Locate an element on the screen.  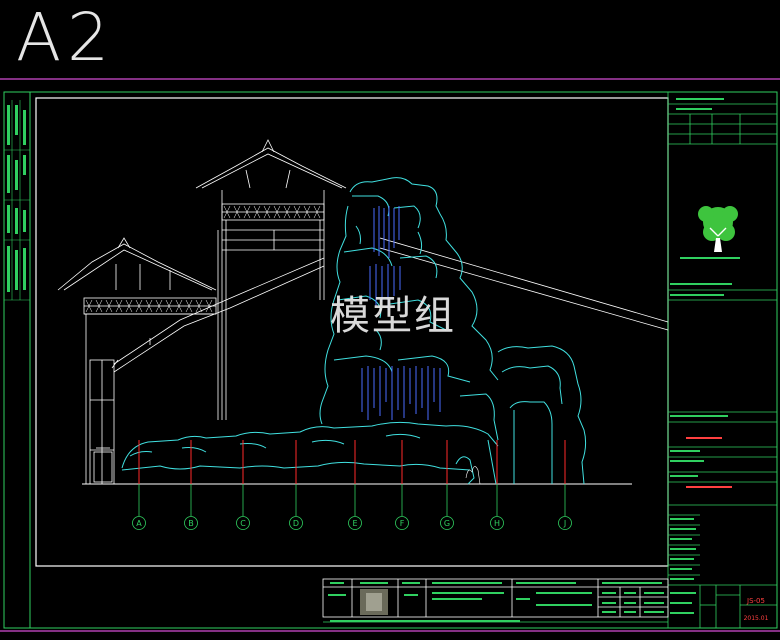
logo-caption-mark is located at coordinates (710, 258).